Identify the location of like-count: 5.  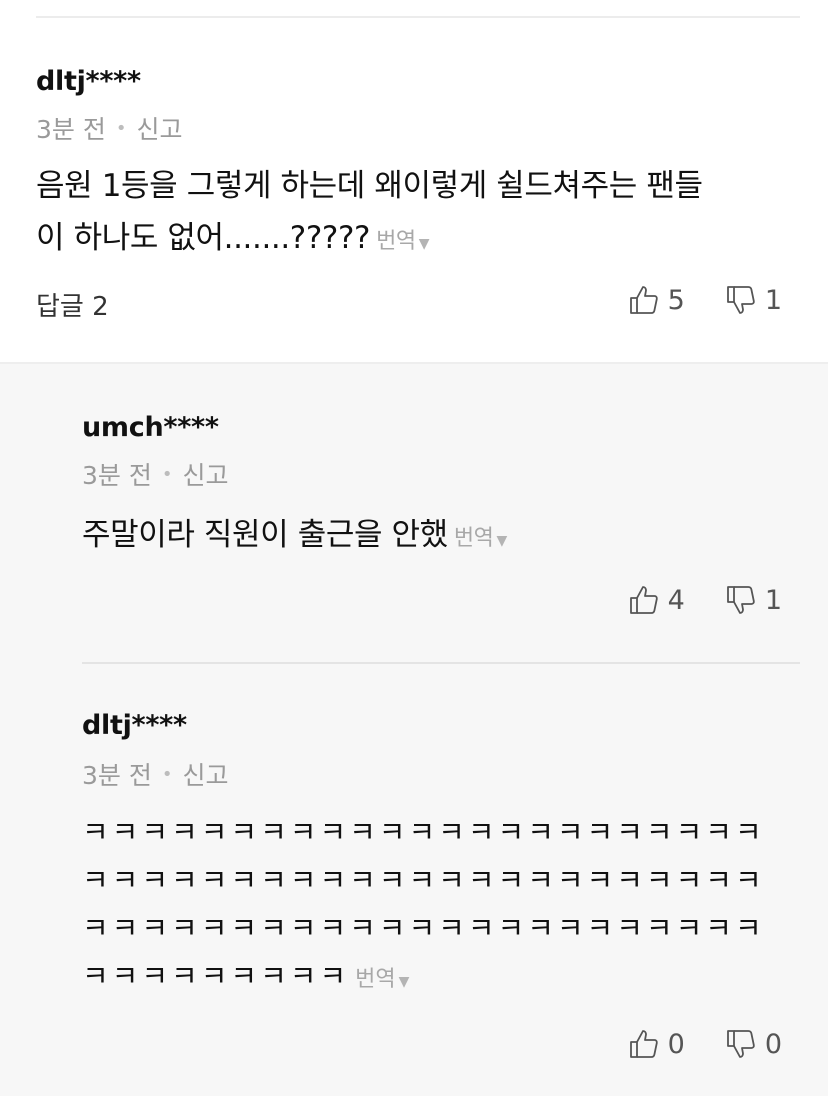
(676, 300).